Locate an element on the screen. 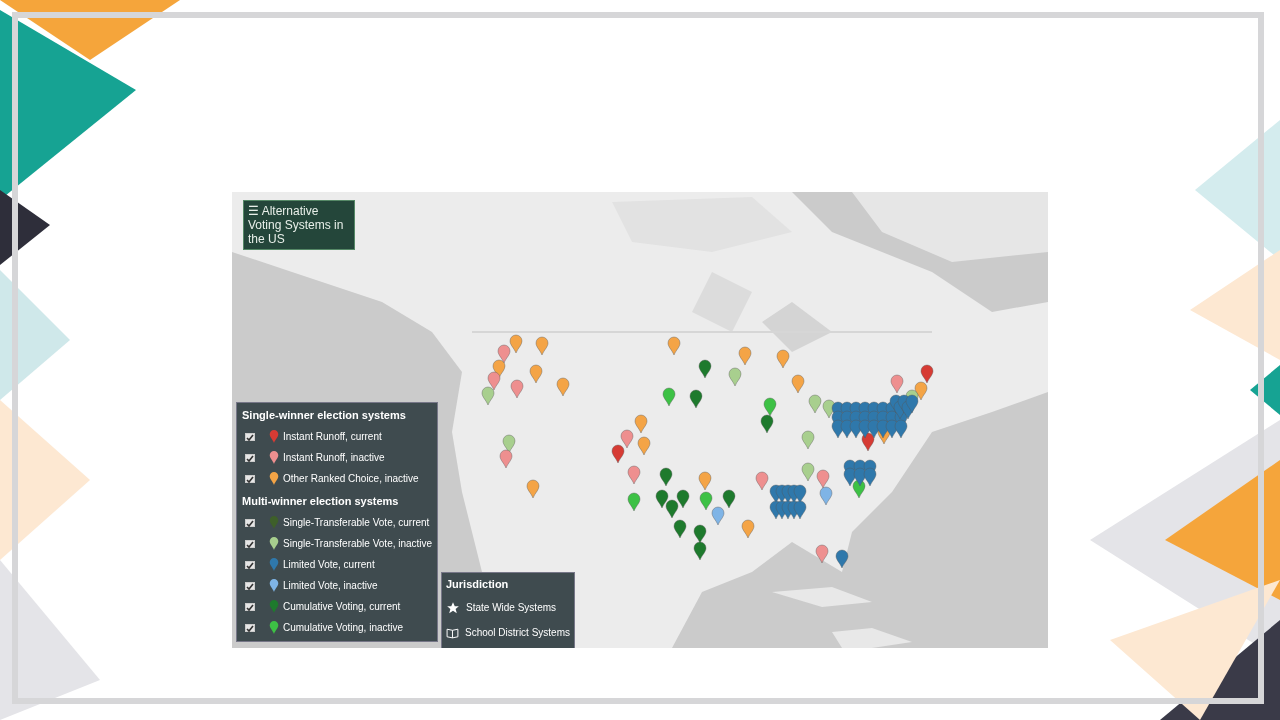 The image size is (1280, 720). legend-label: Instant Runoff, inactive is located at coordinates (334, 457).